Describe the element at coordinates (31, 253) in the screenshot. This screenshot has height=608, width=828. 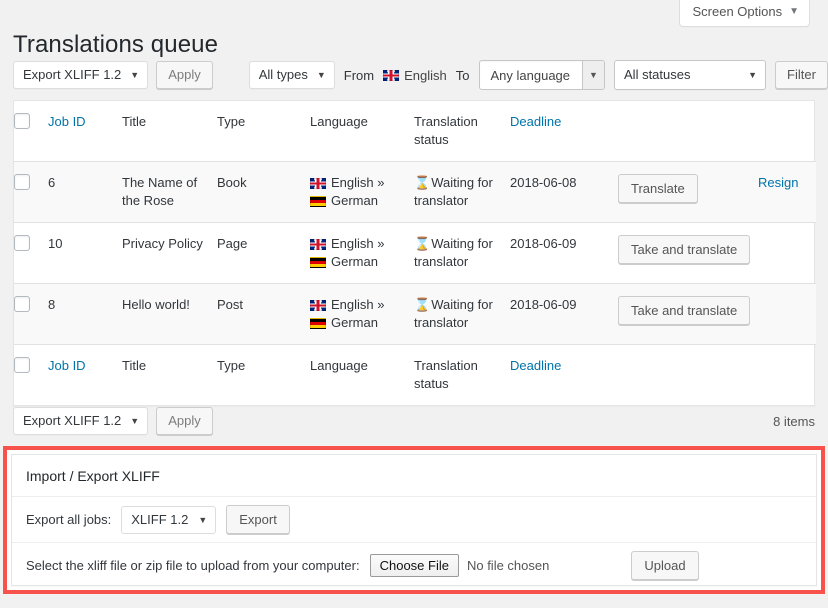
I see `row-select-cell` at that location.